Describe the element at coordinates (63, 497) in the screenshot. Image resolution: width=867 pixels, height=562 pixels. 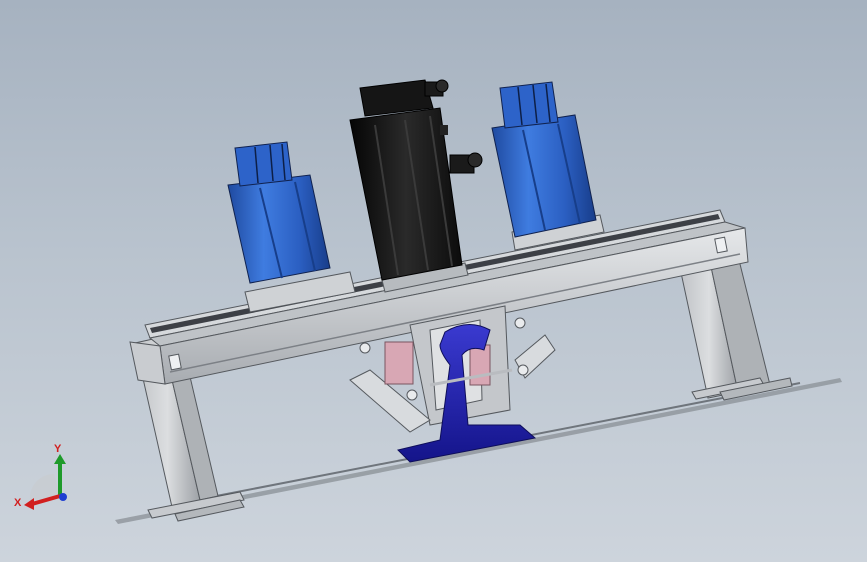
I see `z-axis-dot` at that location.